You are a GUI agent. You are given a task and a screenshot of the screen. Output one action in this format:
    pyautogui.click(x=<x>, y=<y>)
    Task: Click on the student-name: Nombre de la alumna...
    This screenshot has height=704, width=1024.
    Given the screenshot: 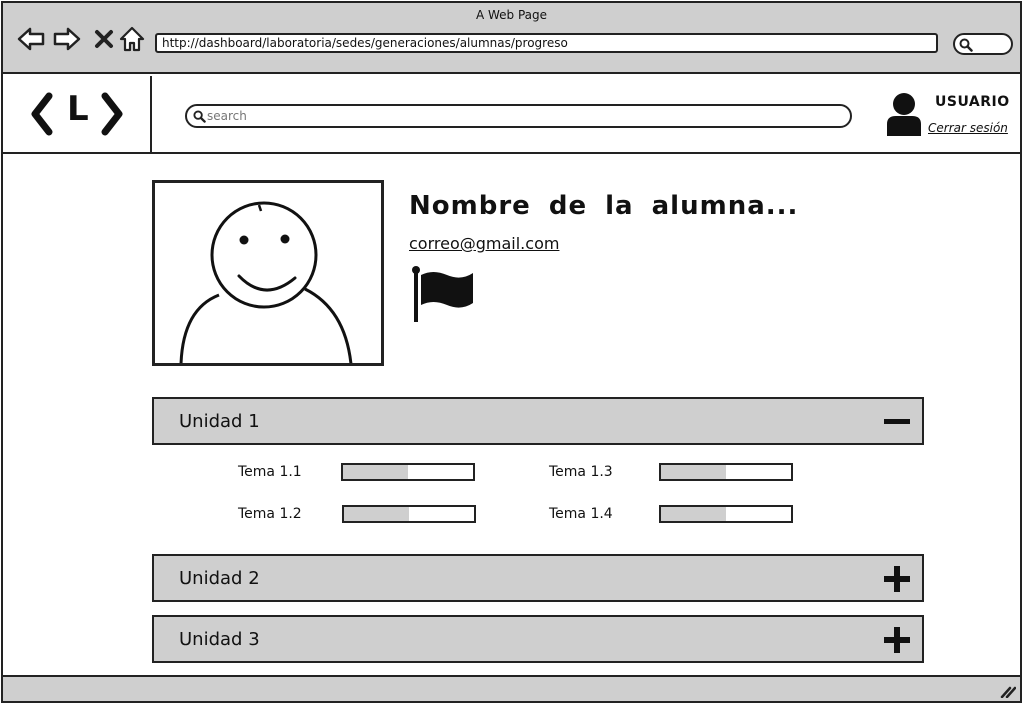 What is the action you would take?
    pyautogui.click(x=604, y=206)
    